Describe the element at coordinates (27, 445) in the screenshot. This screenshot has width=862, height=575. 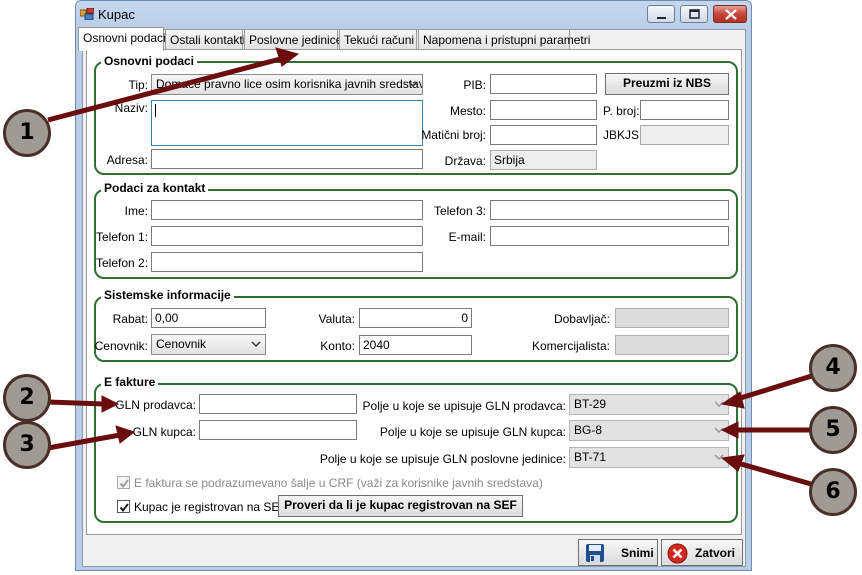
I see `marker-3: 3` at that location.